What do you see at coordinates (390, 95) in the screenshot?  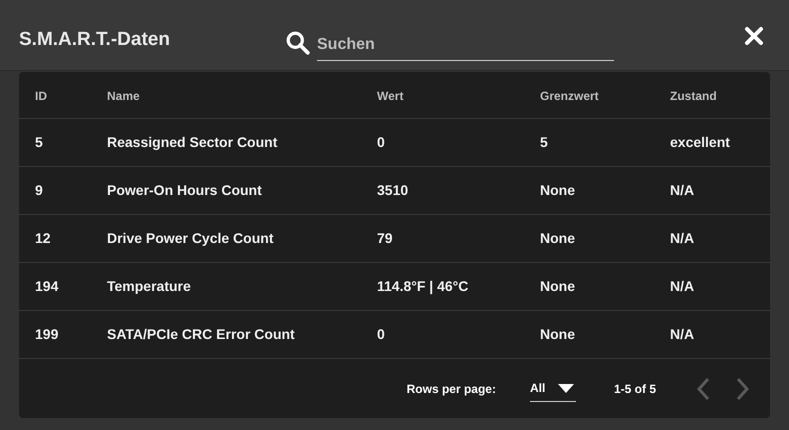 I see `column-header: Wert` at bounding box center [390, 95].